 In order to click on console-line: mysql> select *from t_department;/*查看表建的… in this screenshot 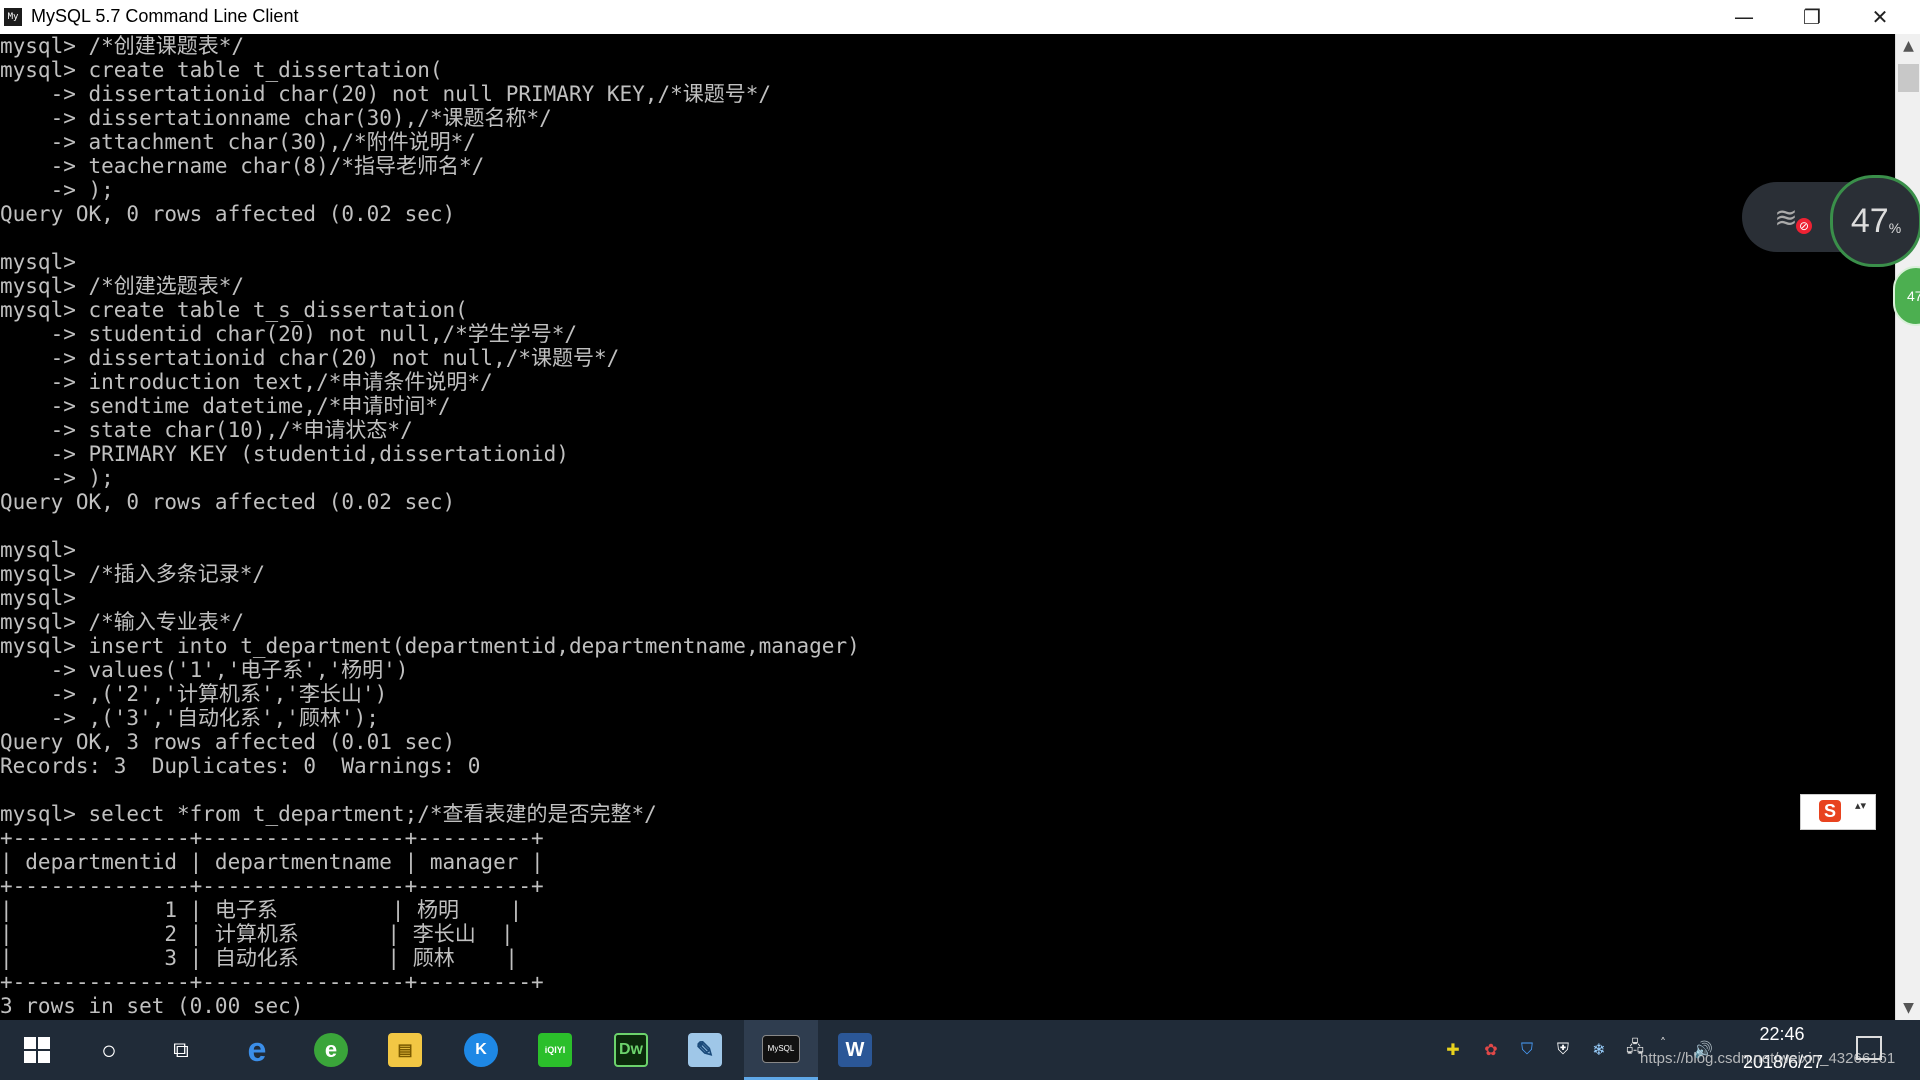, I will do `click(328, 814)`.